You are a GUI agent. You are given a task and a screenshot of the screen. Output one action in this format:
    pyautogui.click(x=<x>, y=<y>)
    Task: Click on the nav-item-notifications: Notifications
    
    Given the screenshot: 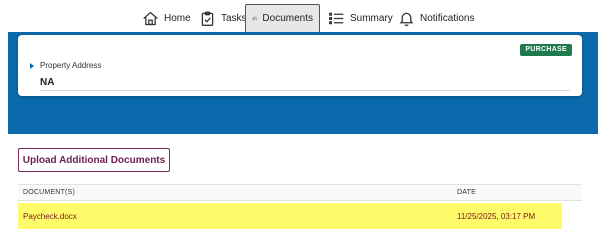 What is the action you would take?
    pyautogui.click(x=436, y=18)
    